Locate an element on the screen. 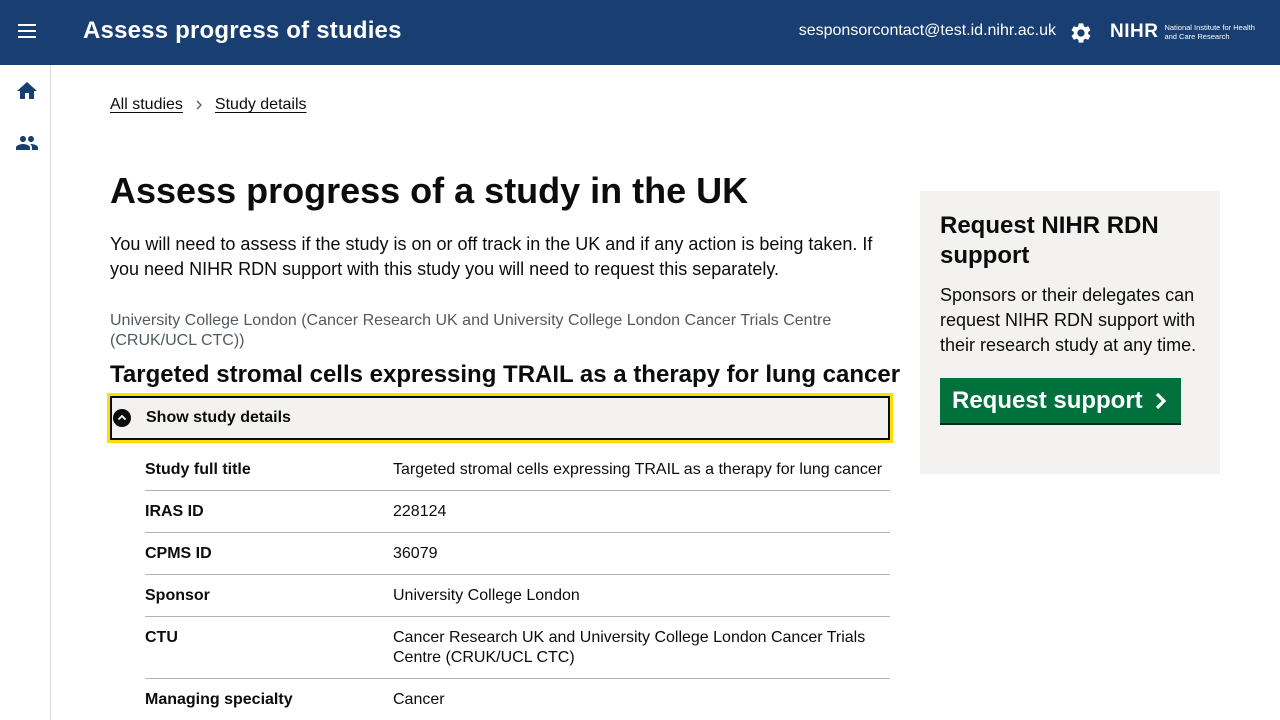  logo-main-text: NIHR is located at coordinates (1134, 31).